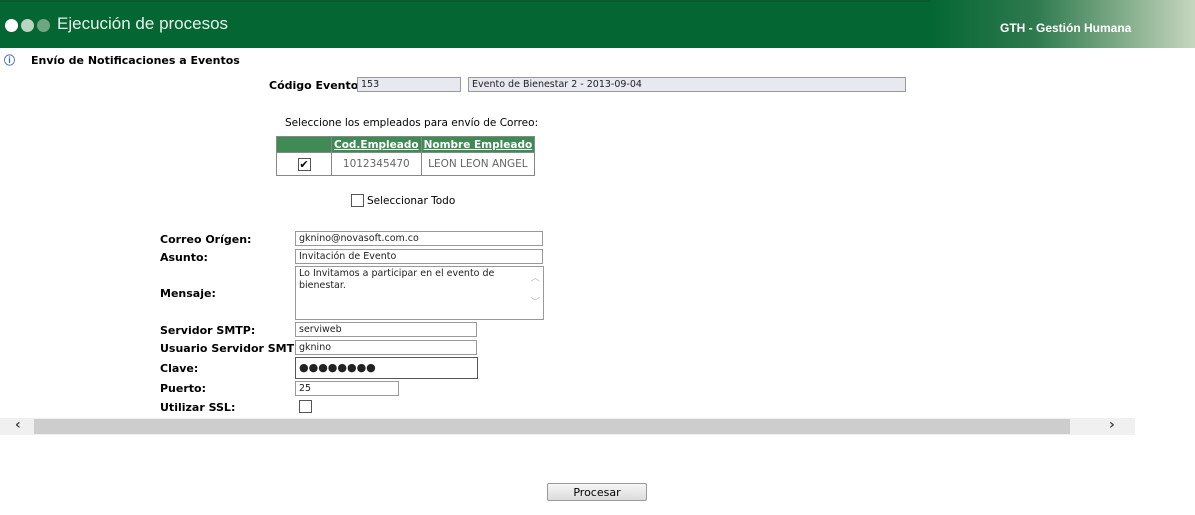 Image resolution: width=1195 pixels, height=515 pixels. What do you see at coordinates (535, 279) in the screenshot?
I see `scroll-up-icon: ︿` at bounding box center [535, 279].